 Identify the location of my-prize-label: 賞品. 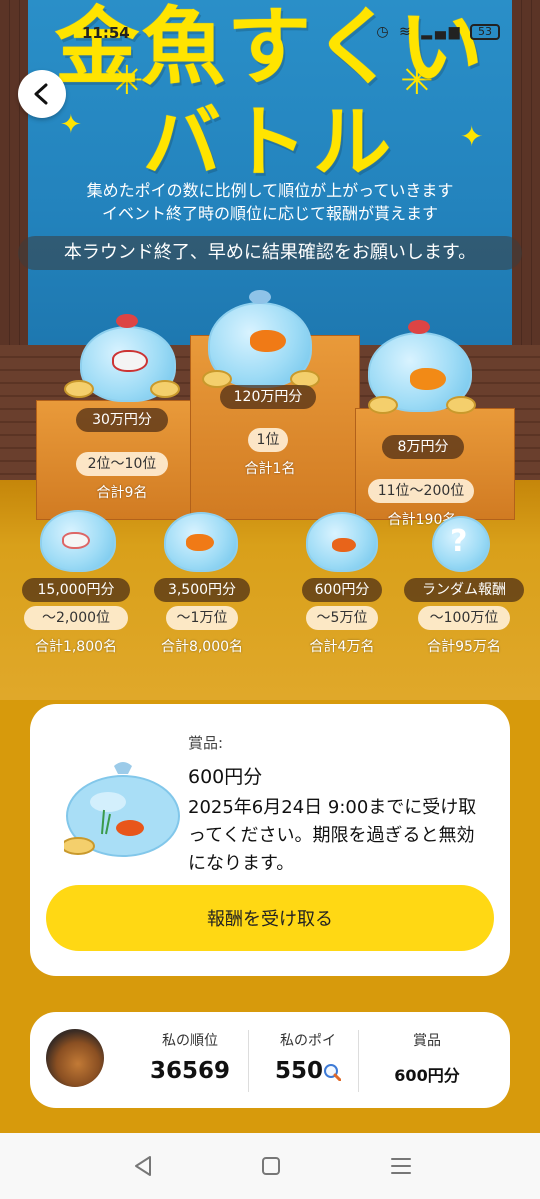
(427, 1041).